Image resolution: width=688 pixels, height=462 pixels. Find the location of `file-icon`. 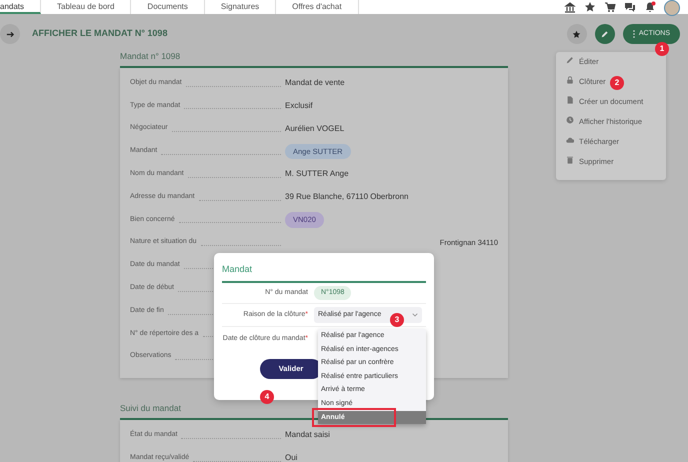

file-icon is located at coordinates (570, 100).